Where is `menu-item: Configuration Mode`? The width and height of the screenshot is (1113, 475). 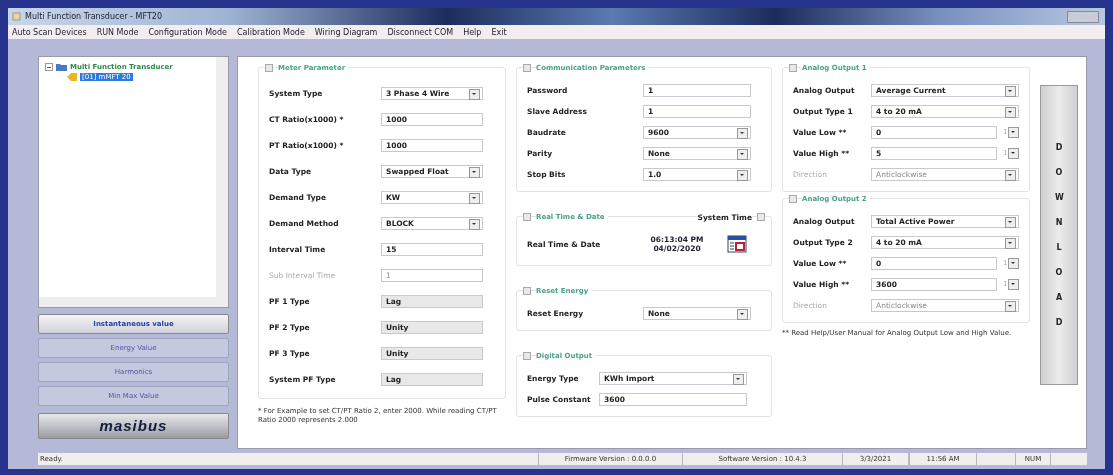
menu-item: Configuration Mode is located at coordinates (187, 32).